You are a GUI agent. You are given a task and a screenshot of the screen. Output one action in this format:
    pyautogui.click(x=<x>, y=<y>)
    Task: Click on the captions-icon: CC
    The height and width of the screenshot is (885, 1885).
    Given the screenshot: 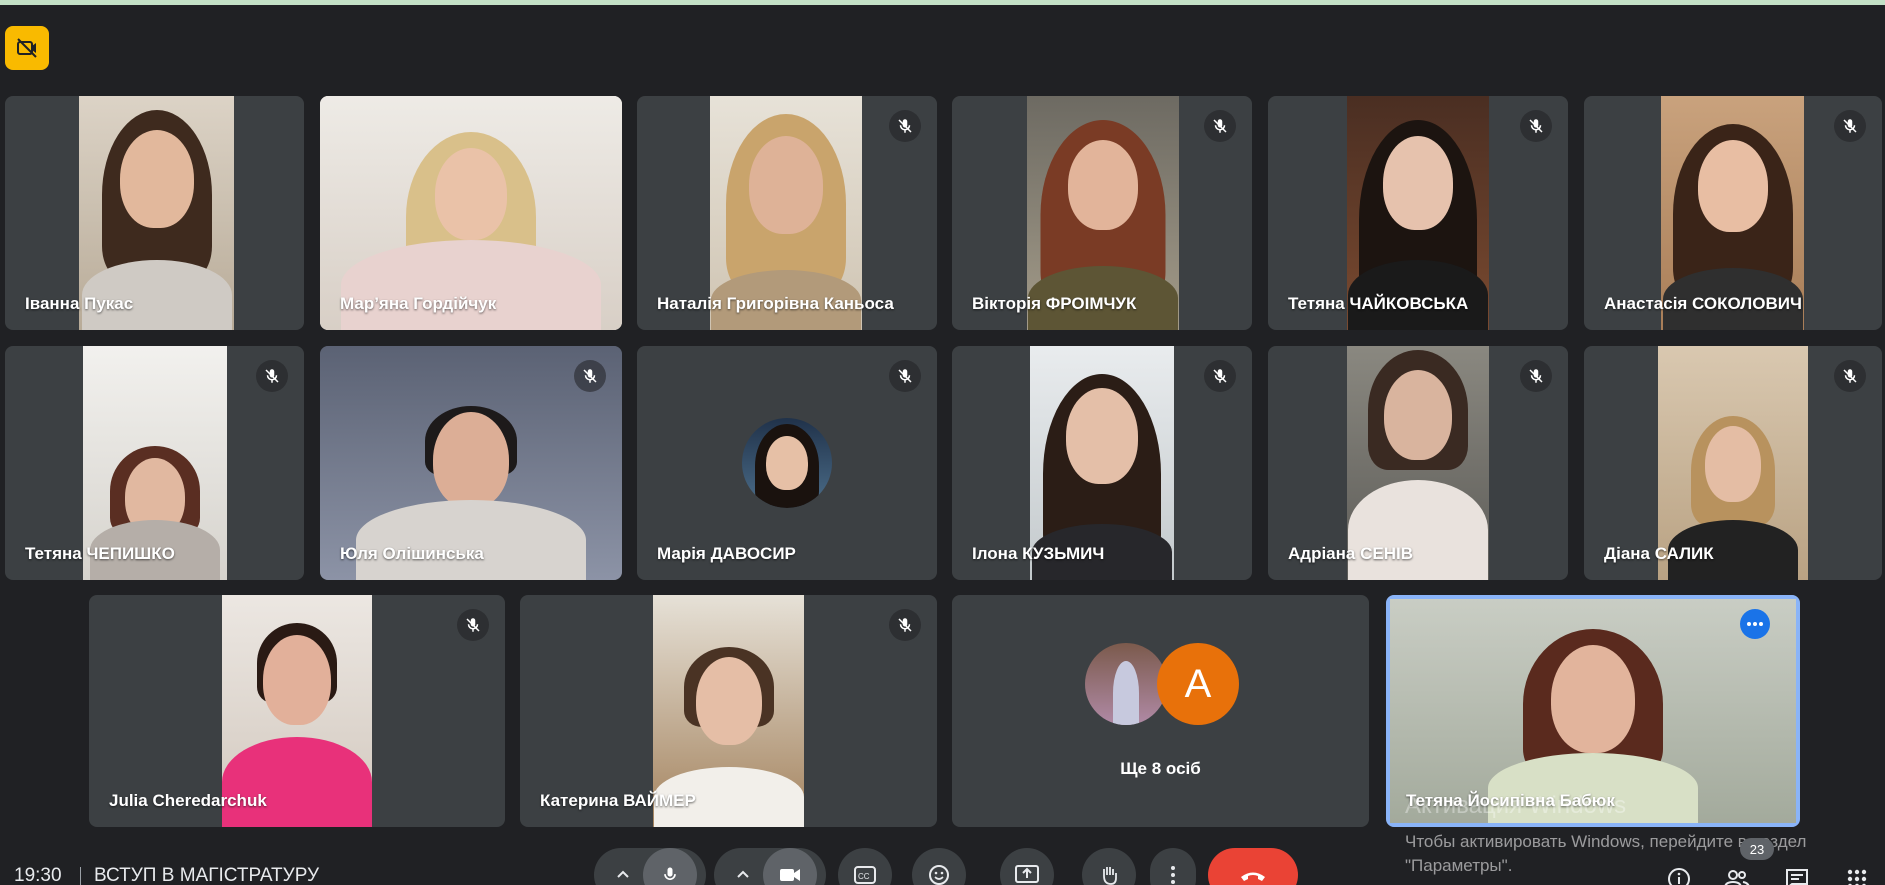 What is the action you would take?
    pyautogui.click(x=865, y=866)
    